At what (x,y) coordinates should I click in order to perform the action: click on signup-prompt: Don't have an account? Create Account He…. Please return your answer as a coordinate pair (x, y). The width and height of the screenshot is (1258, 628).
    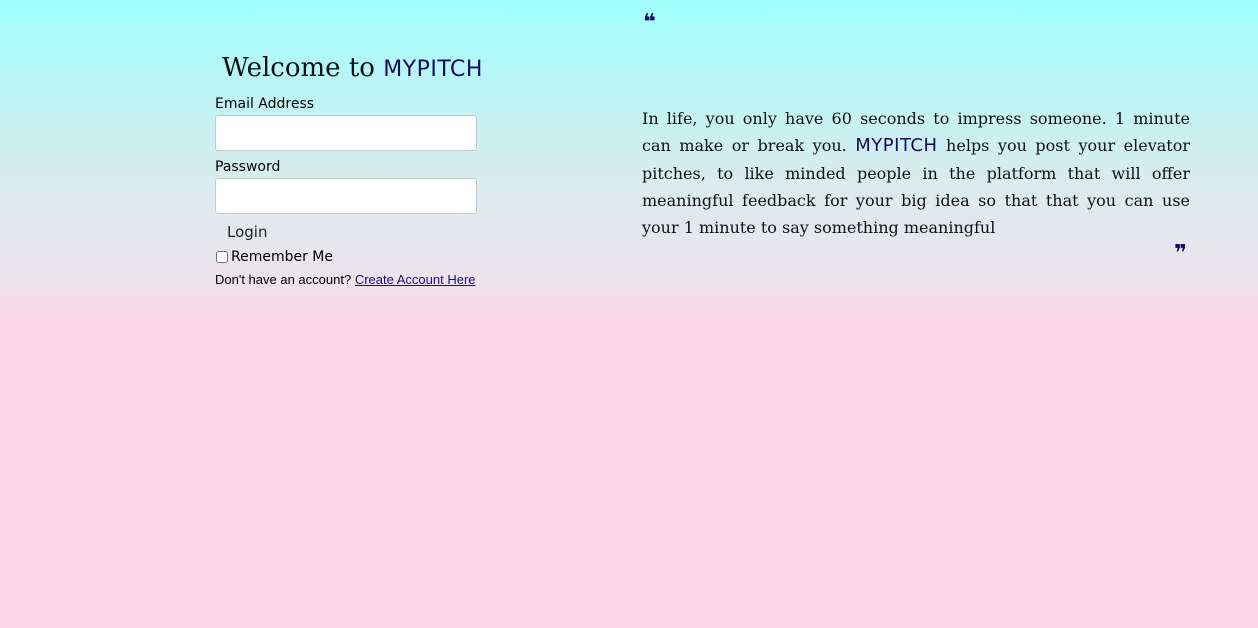
    Looking at the image, I should click on (350, 279).